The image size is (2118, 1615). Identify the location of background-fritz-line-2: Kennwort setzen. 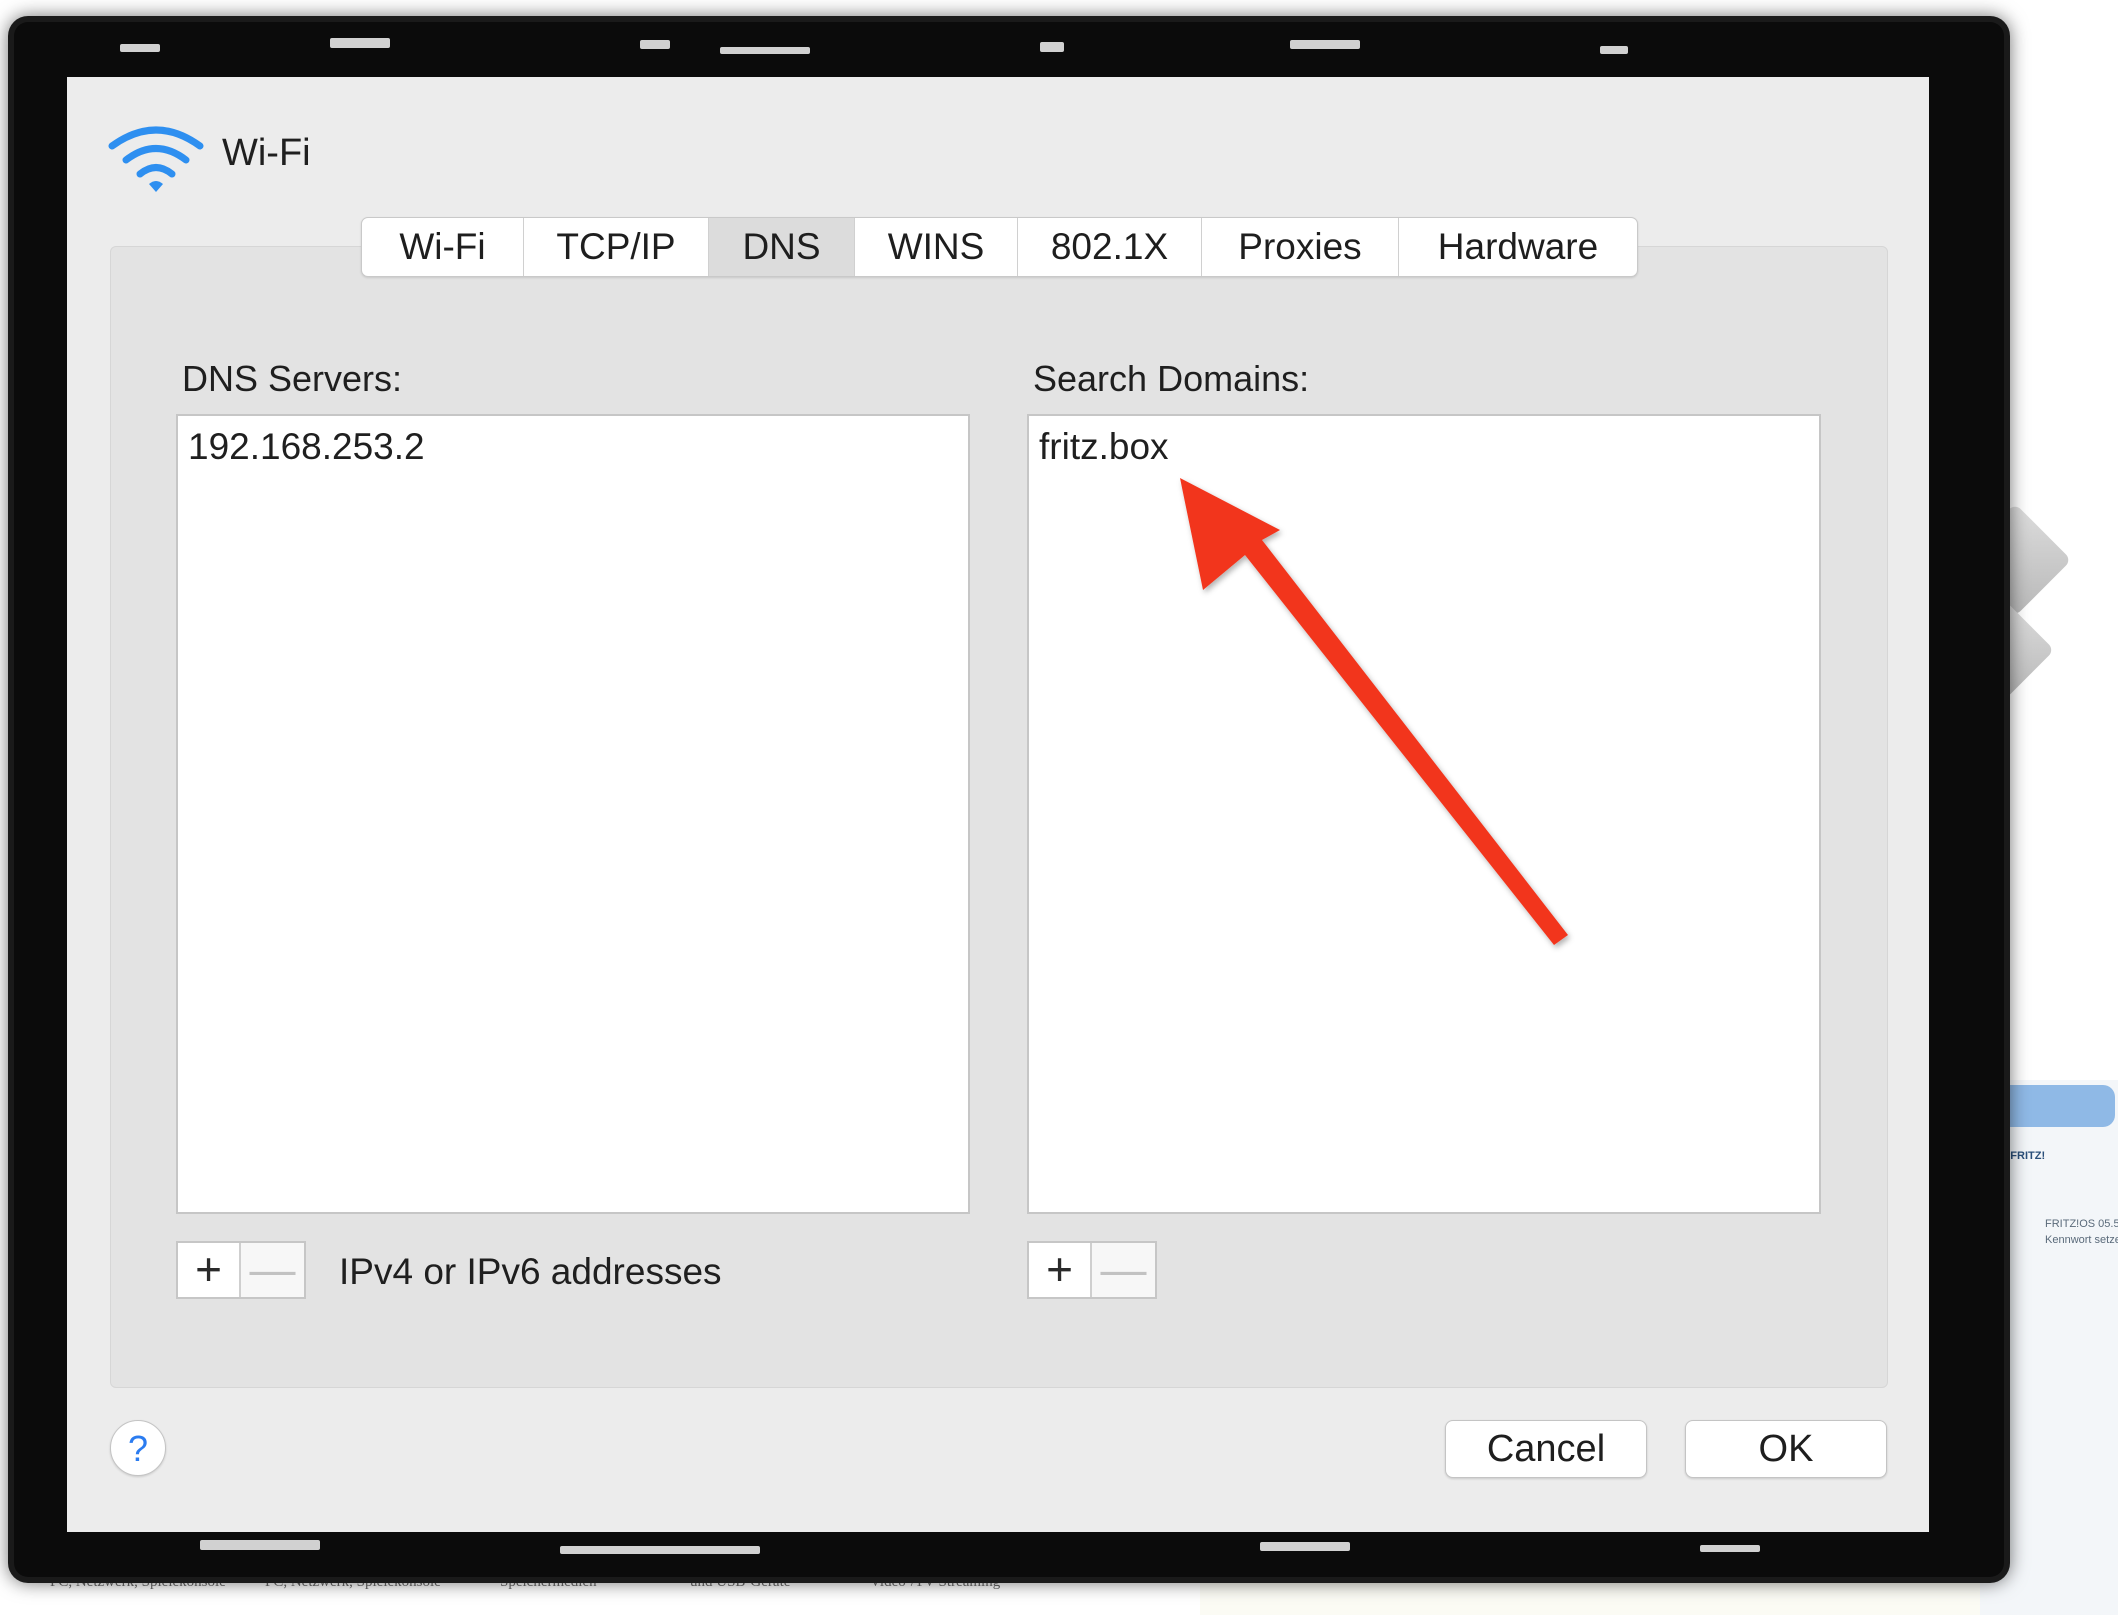
(2081, 1240).